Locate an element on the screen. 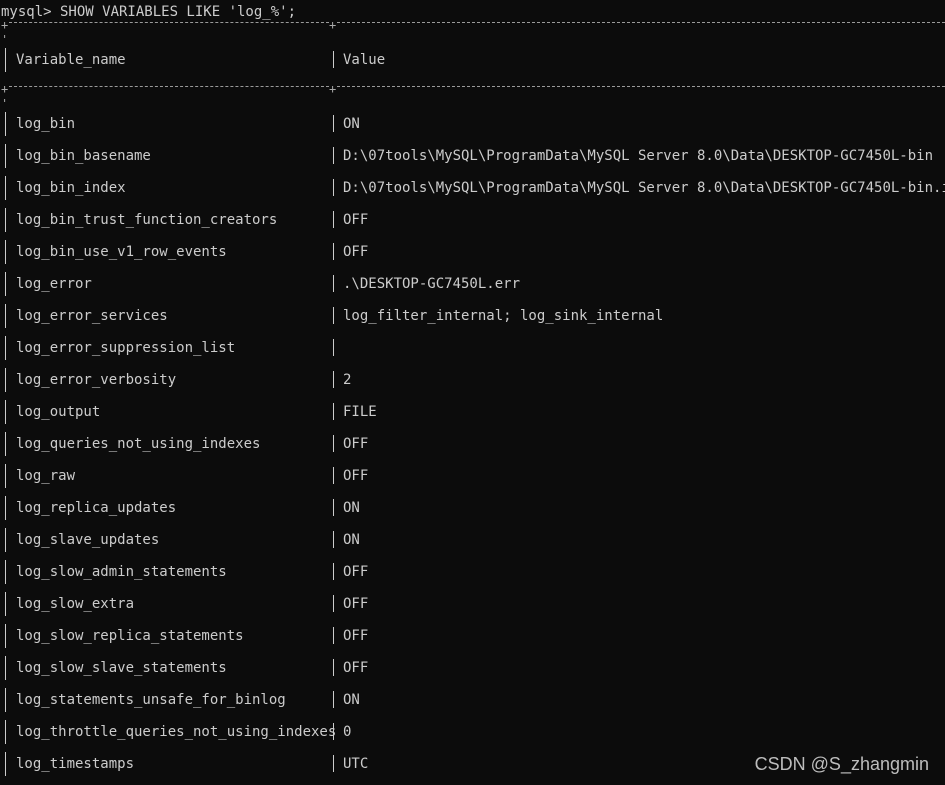 This screenshot has height=785, width=945. value-cell: .\DESKTOP-GC7450L.err is located at coordinates (432, 284).